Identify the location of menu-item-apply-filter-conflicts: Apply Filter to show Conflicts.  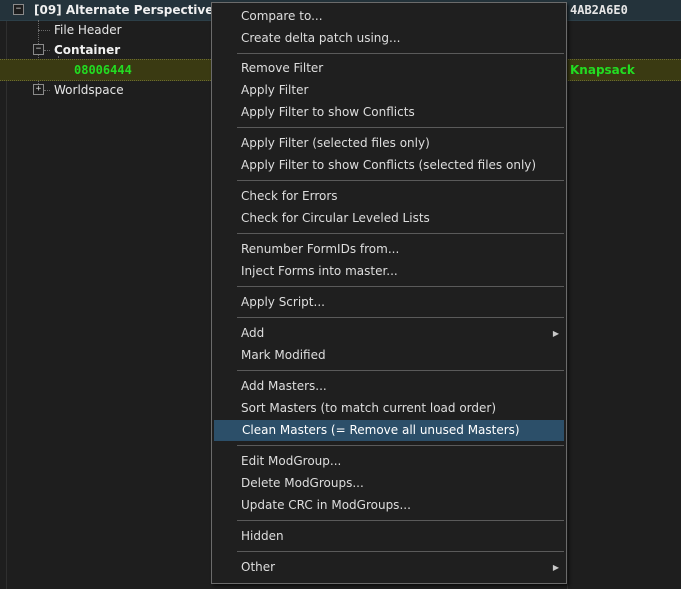
(389, 112).